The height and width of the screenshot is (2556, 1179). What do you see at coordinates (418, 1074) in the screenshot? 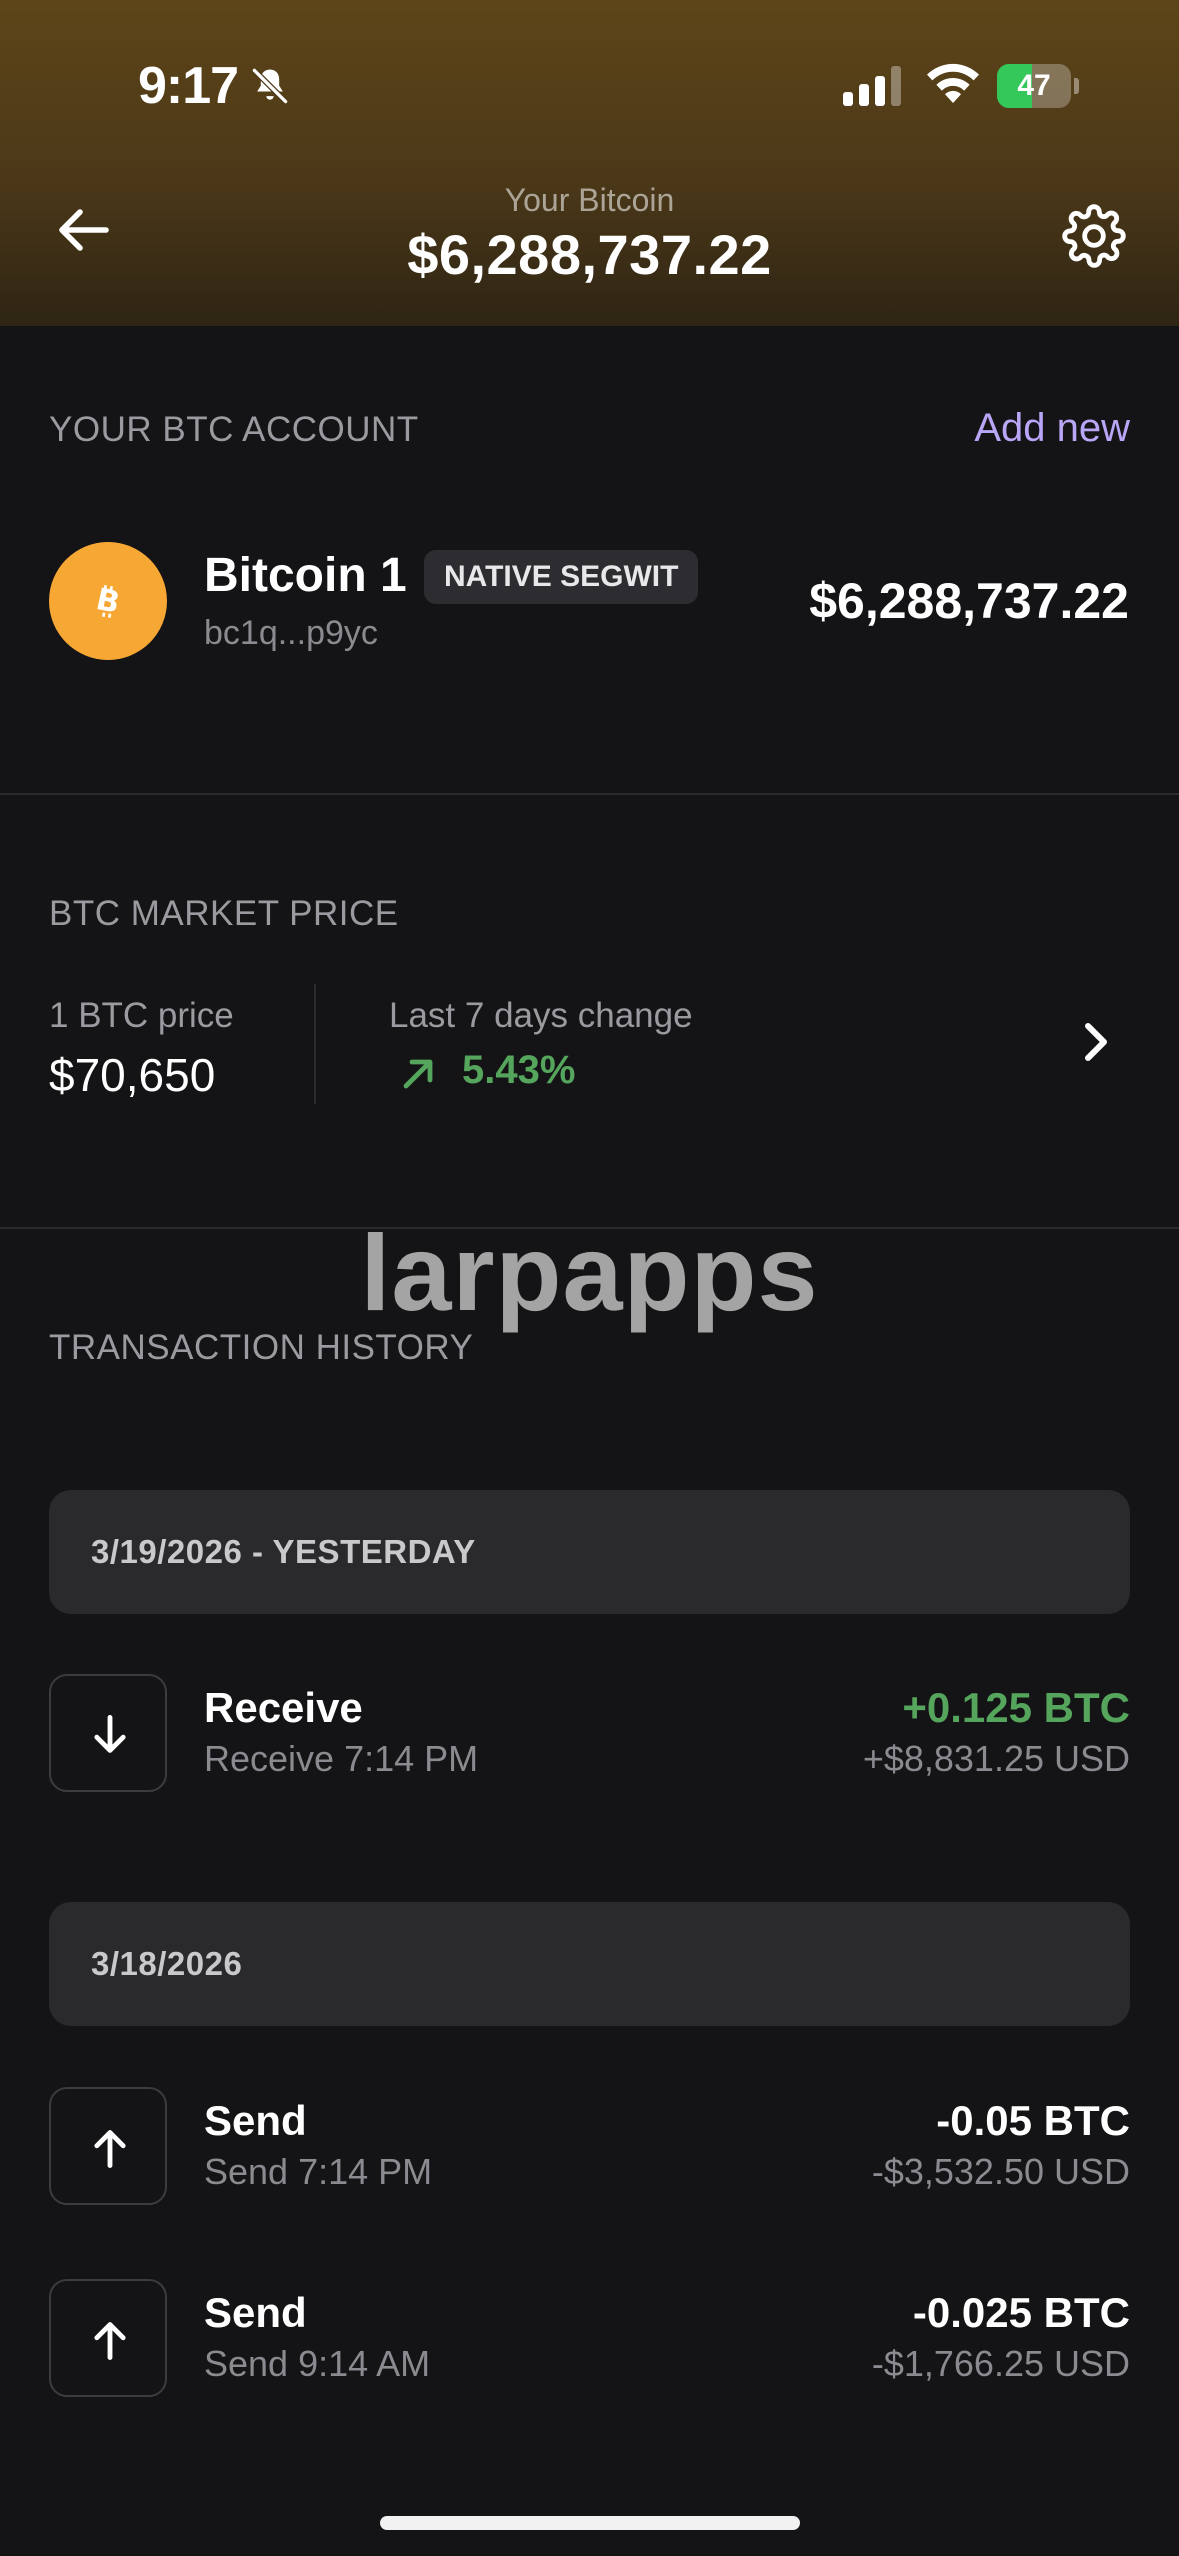
I see `arrow-up-right-icon` at bounding box center [418, 1074].